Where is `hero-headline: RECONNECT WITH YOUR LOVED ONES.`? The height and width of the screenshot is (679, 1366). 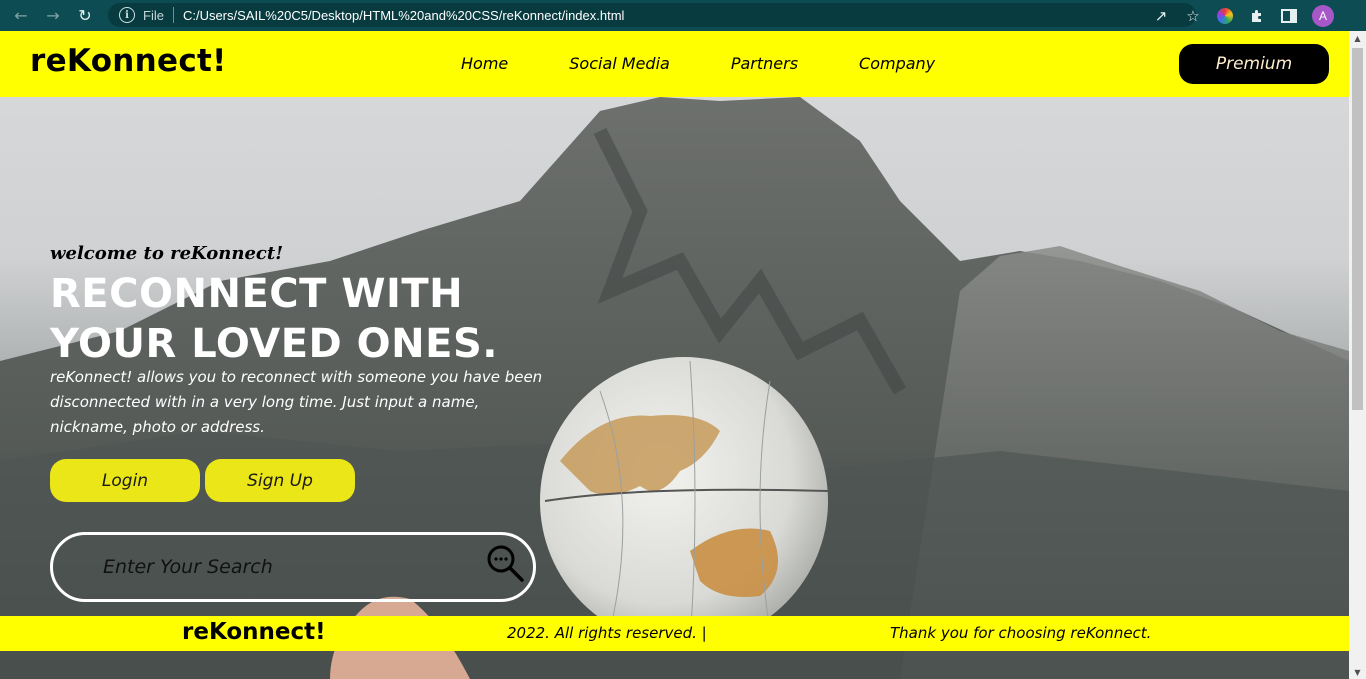
hero-headline: RECONNECT WITH YOUR LOVED ONES. is located at coordinates (274, 319).